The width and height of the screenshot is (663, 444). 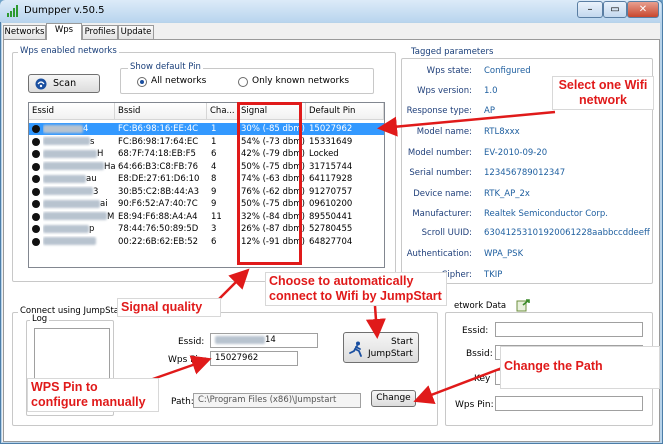 What do you see at coordinates (64, 31) in the screenshot?
I see `tab-wps: Wps` at bounding box center [64, 31].